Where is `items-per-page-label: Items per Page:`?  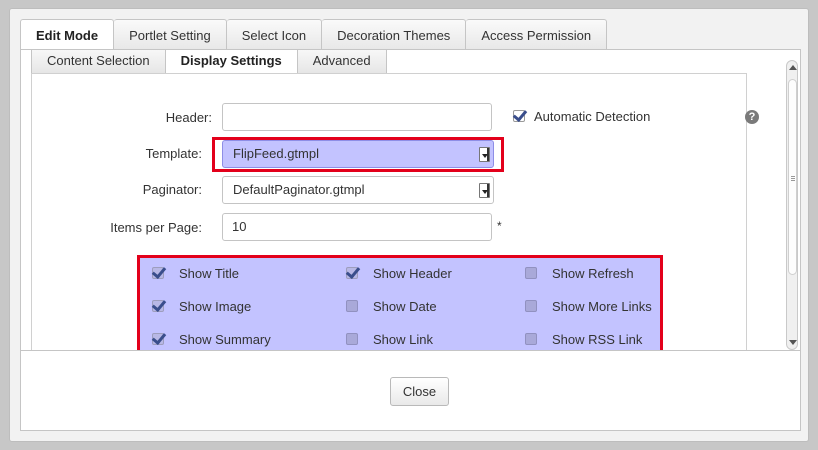
items-per-page-label: Items per Page: is located at coordinates (156, 227).